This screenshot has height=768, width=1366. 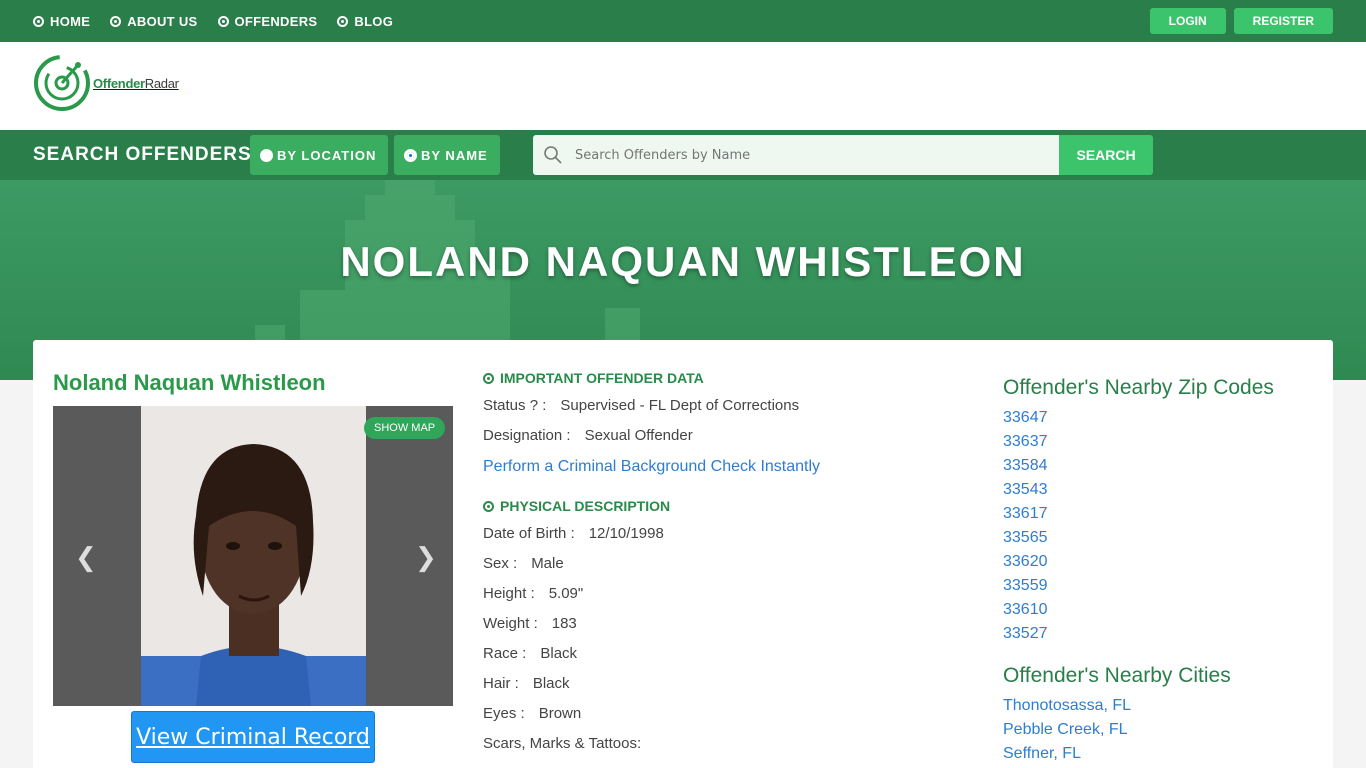 I want to click on chevron-right-icon: ❯, so click(x=426, y=557).